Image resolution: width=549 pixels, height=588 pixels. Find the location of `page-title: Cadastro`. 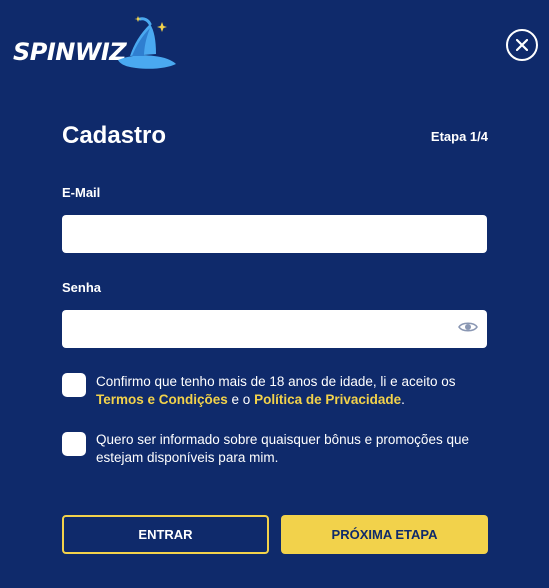

page-title: Cadastro is located at coordinates (114, 135).